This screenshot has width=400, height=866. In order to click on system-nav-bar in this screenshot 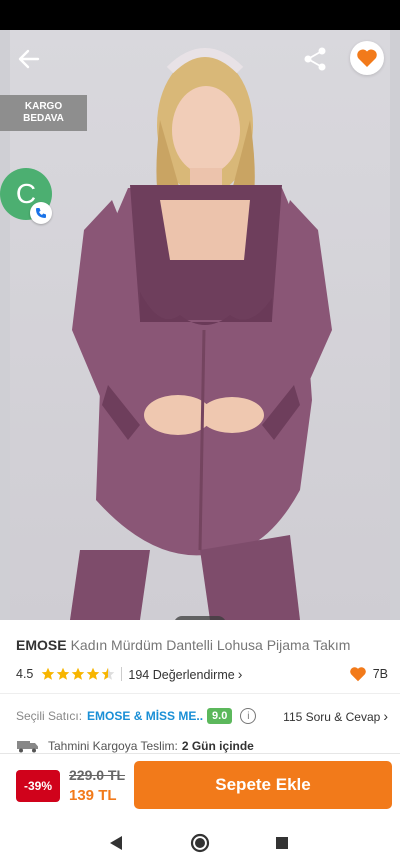, I will do `click(200, 842)`.